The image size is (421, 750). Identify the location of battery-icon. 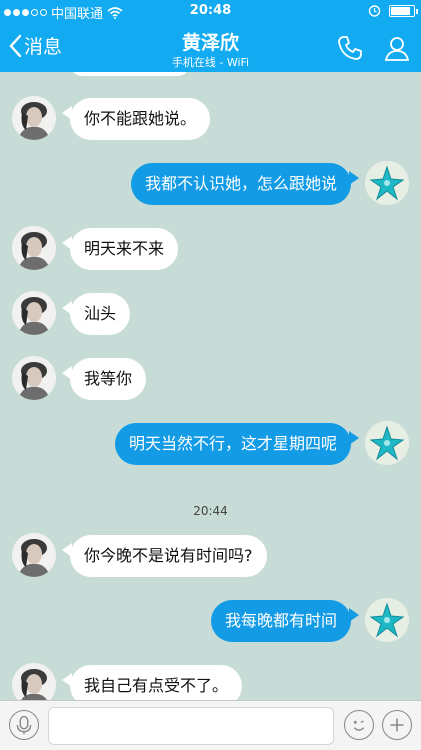
(403, 10).